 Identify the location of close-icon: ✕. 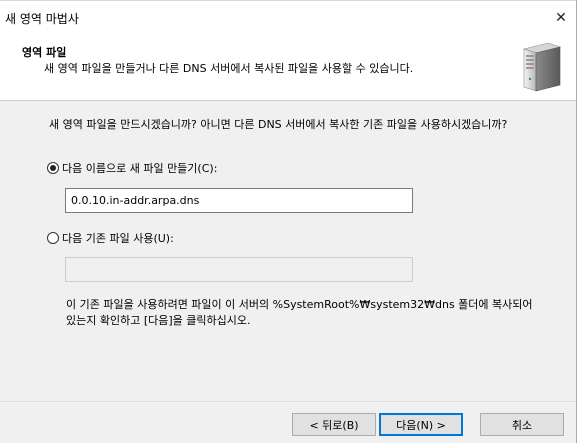
(561, 18).